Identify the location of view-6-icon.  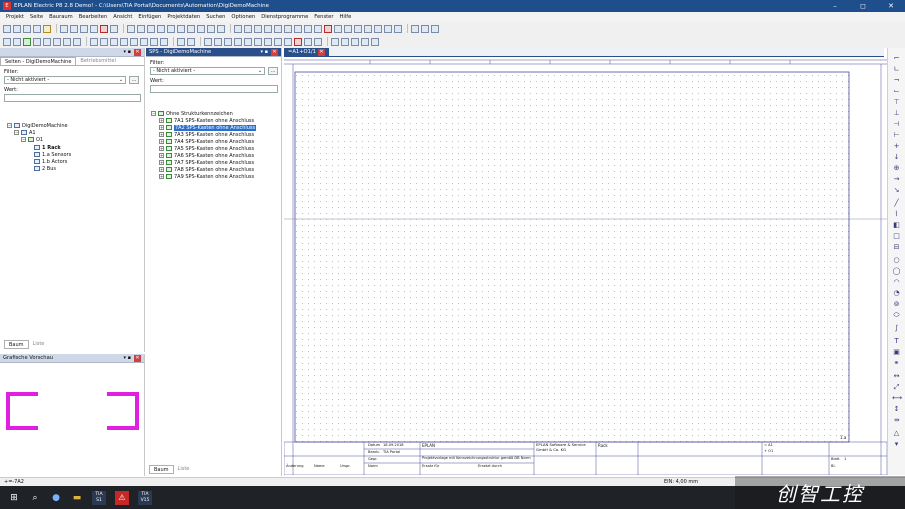
(258, 41).